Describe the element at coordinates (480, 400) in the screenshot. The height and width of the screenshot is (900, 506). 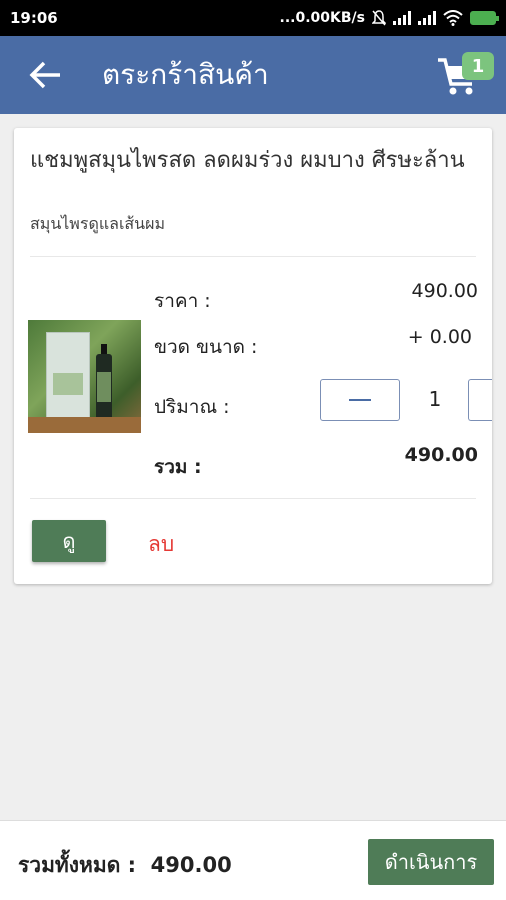
I see `increase-quantity-button` at that location.